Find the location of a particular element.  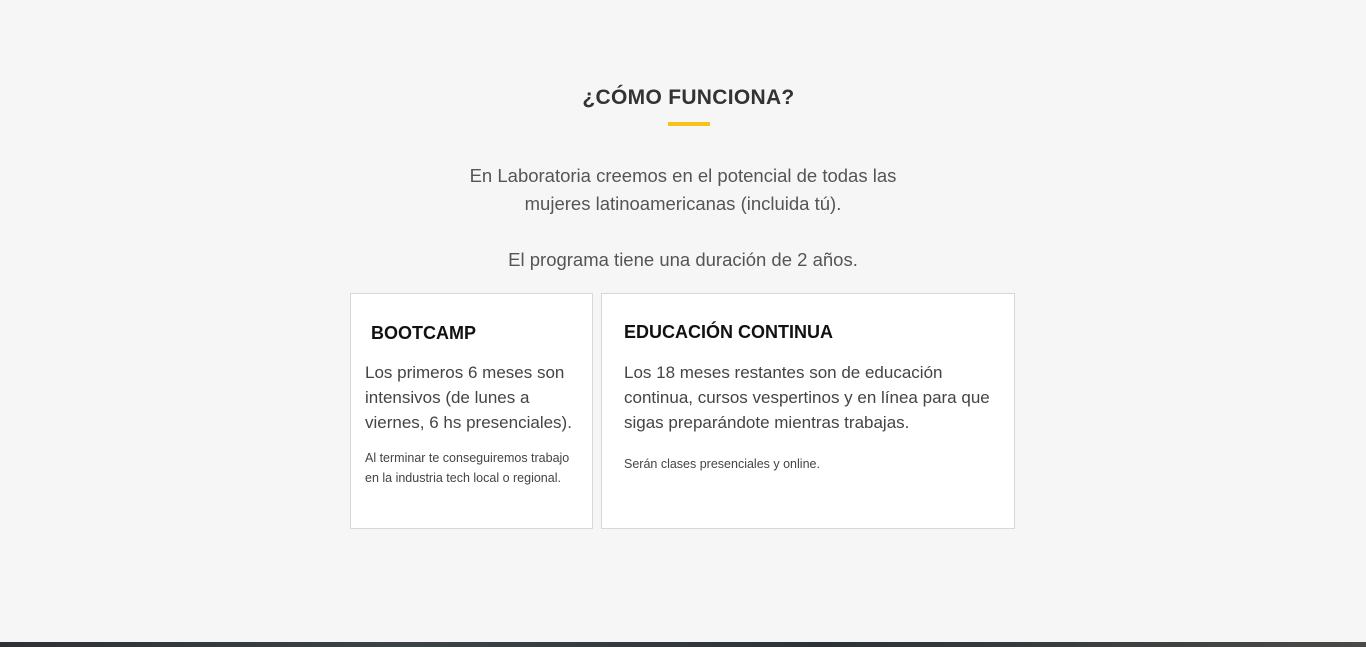

bootcamp-card-title: BOOTCAMP is located at coordinates (423, 333).